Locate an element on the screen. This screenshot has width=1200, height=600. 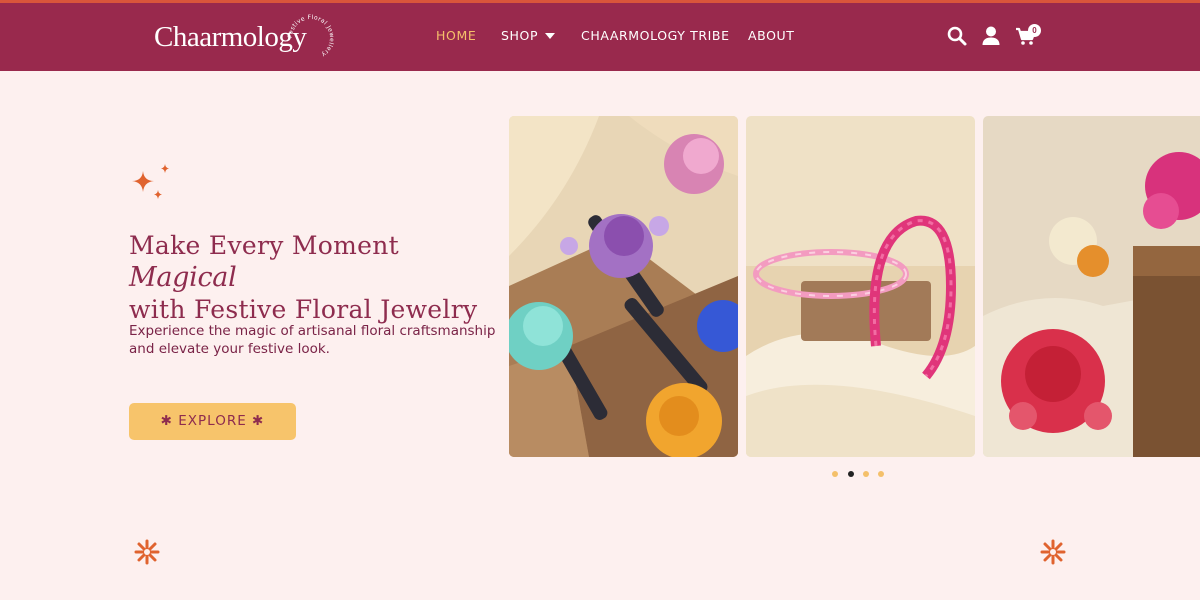
carousel-slide-floral-bracelet is located at coordinates (1091, 286).